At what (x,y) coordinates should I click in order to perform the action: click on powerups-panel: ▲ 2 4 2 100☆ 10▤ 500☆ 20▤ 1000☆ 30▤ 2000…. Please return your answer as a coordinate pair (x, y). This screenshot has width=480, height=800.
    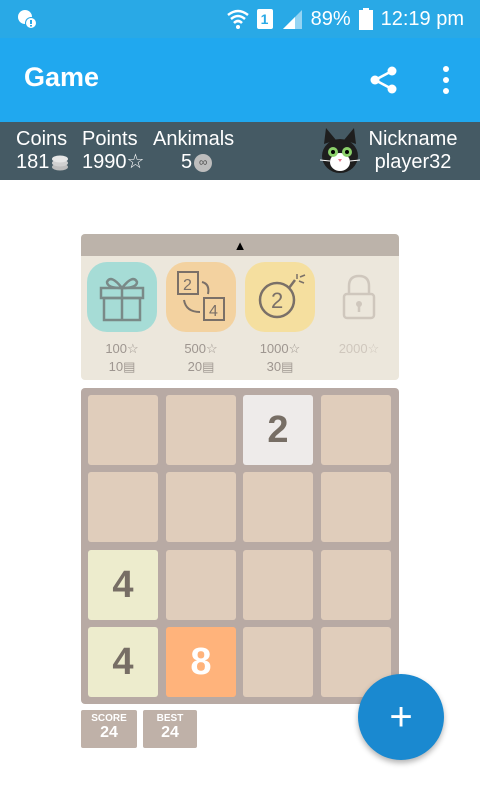
    Looking at the image, I should click on (240, 307).